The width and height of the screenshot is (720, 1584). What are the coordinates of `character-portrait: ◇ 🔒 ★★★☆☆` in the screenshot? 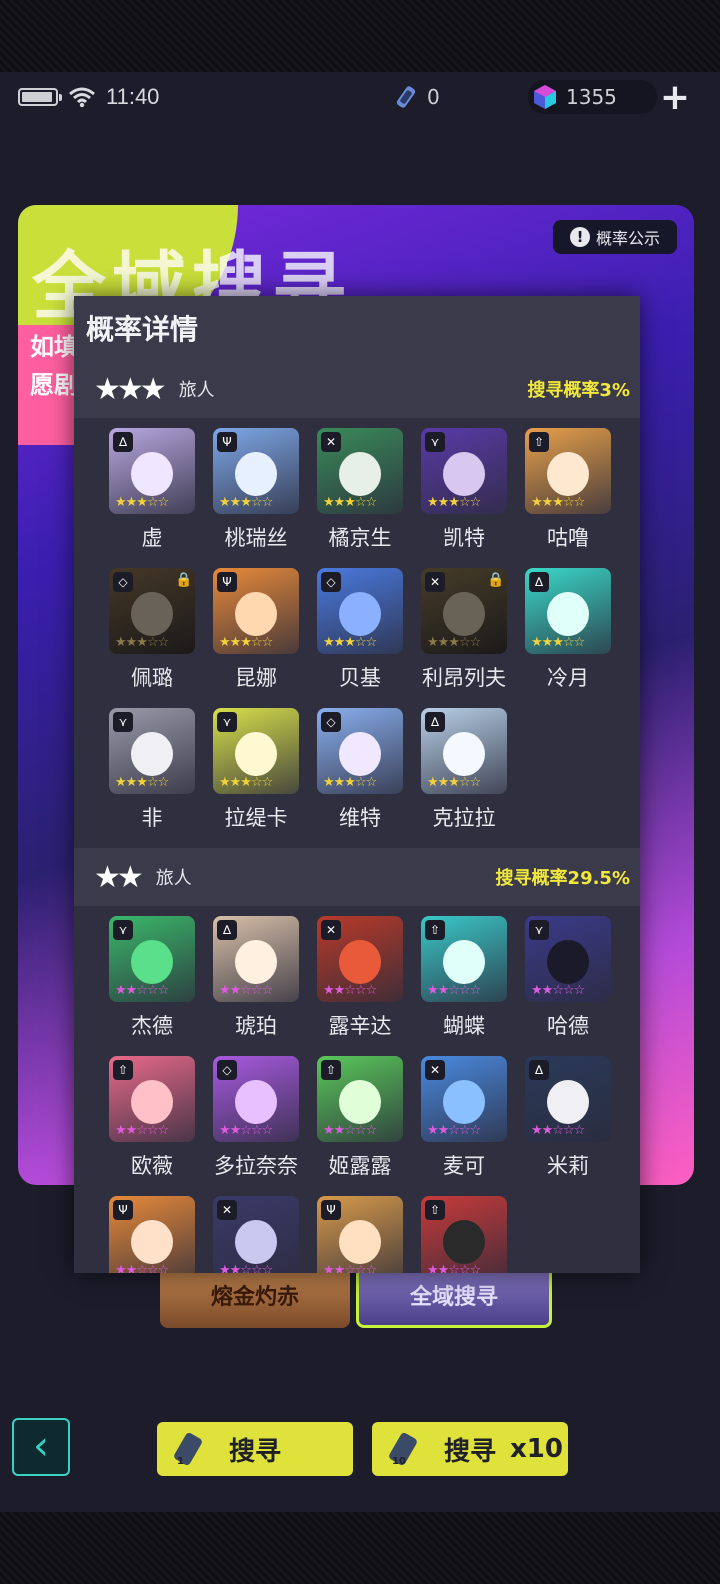 It's located at (152, 611).